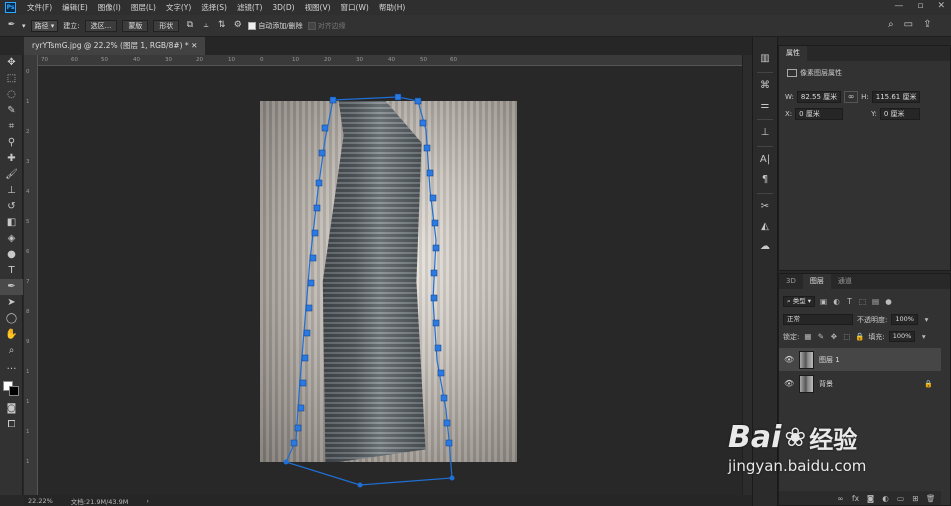 The height and width of the screenshot is (506, 951). I want to click on filter-pixel-icon: ▣, so click(823, 301).